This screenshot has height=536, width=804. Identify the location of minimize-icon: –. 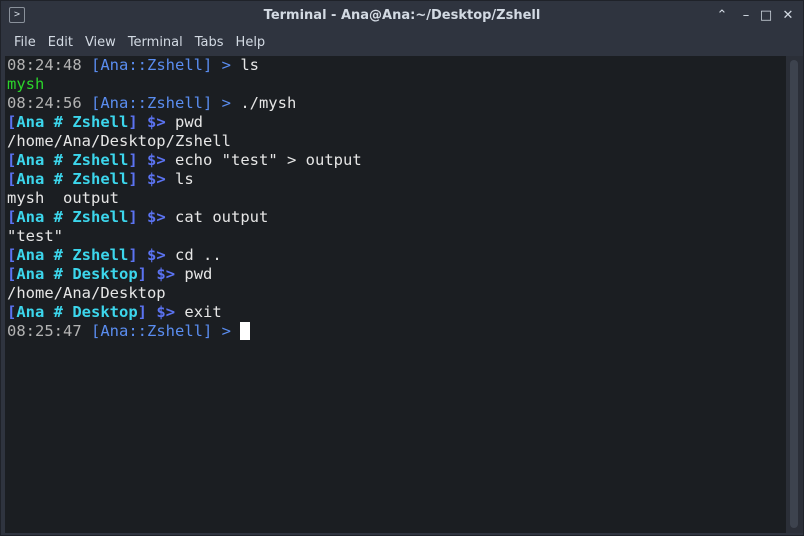
(746, 16).